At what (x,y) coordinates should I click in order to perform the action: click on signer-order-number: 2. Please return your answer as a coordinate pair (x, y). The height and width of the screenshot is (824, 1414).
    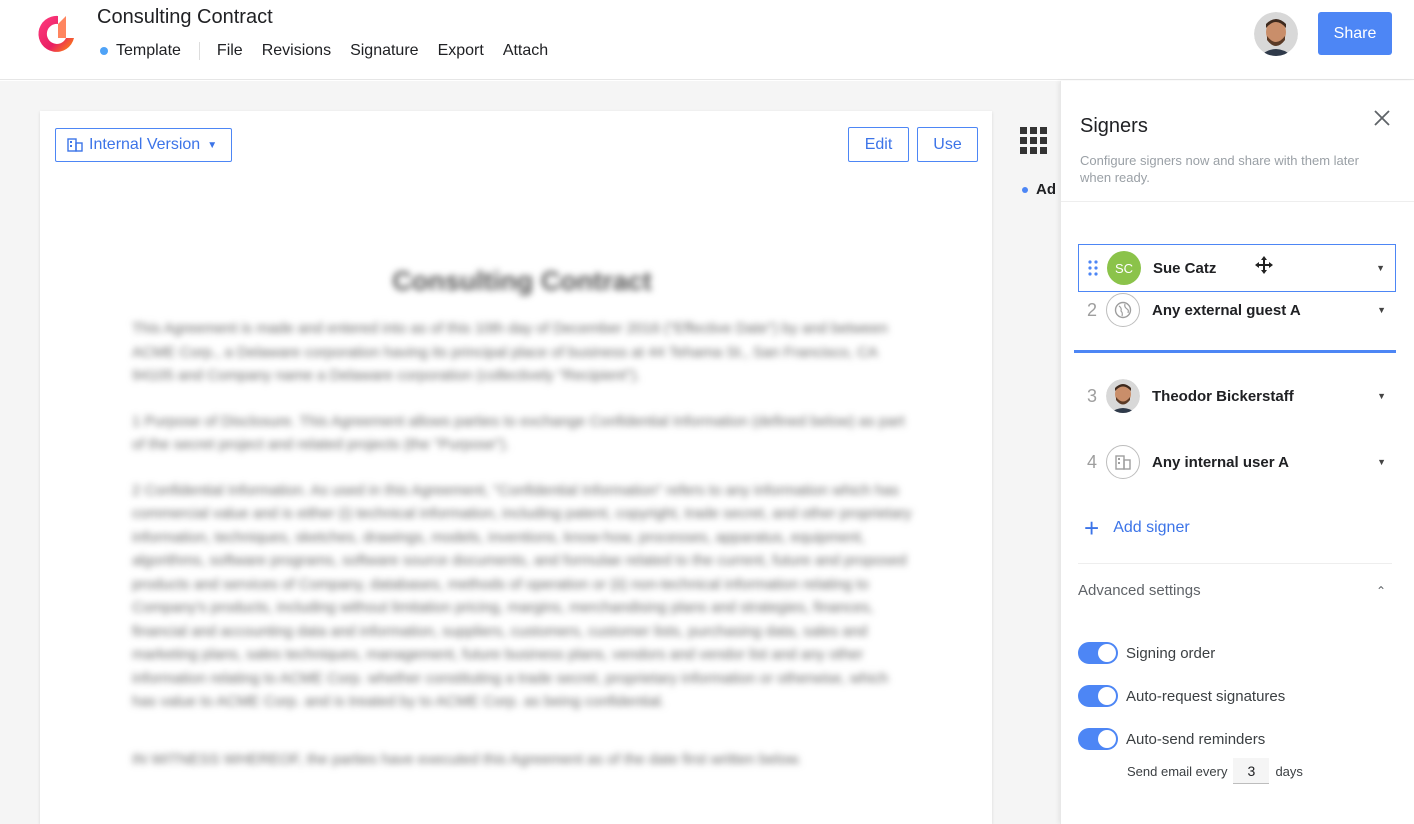
    Looking at the image, I should click on (1091, 309).